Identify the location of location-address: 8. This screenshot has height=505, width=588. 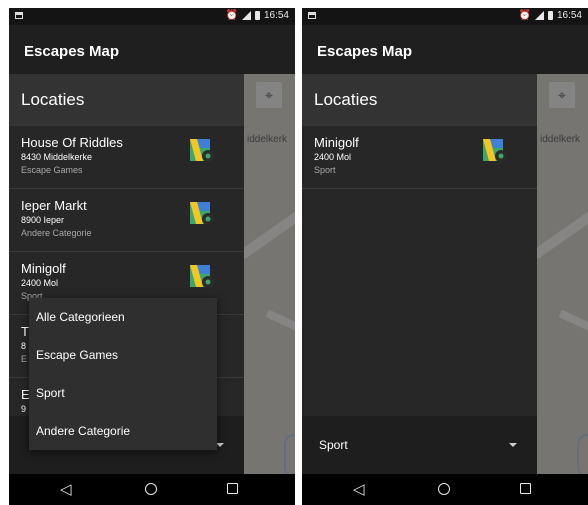
(24, 346).